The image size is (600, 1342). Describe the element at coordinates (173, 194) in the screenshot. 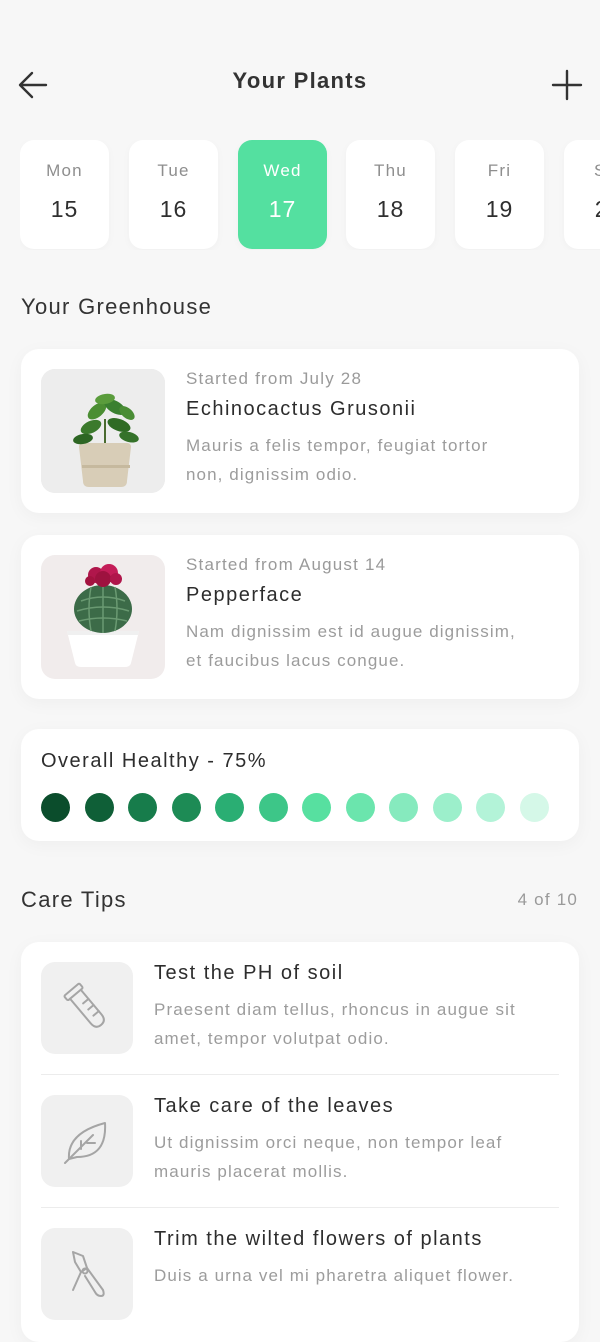

I see `day-tue: Tue 16` at that location.